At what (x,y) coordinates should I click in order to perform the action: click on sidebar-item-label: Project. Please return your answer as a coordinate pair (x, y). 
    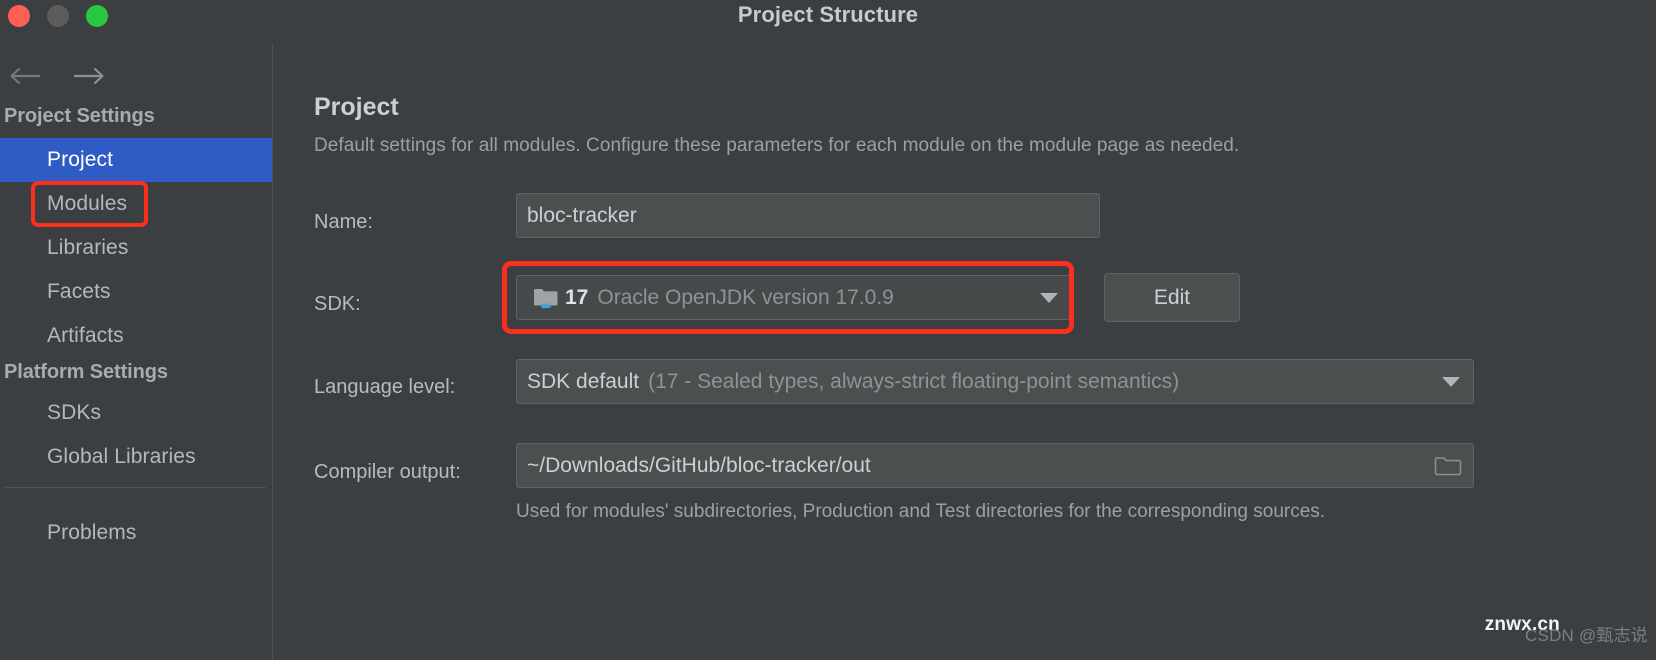
    Looking at the image, I should click on (80, 159).